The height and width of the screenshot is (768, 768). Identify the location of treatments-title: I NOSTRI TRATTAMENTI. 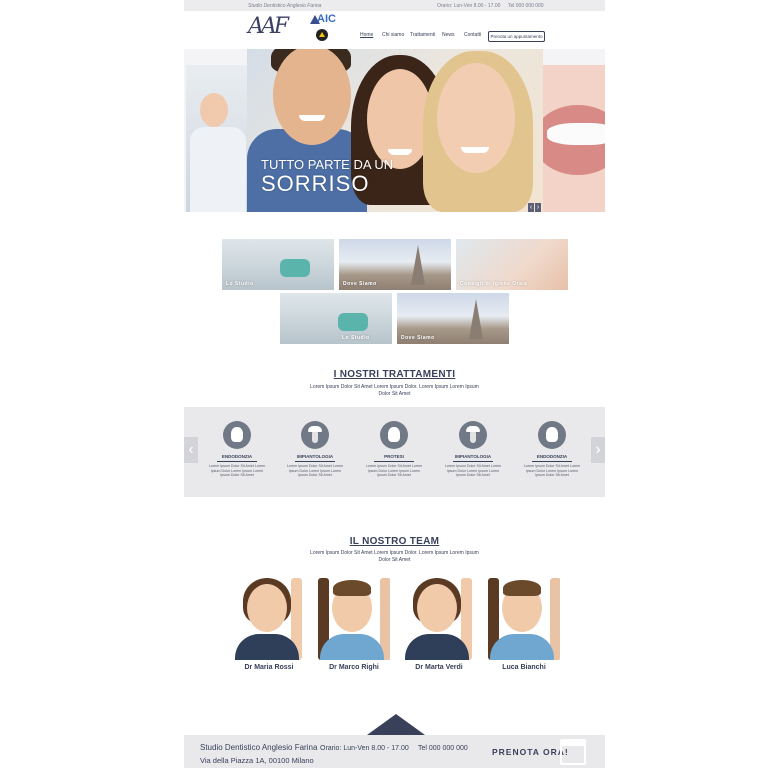
(394, 374).